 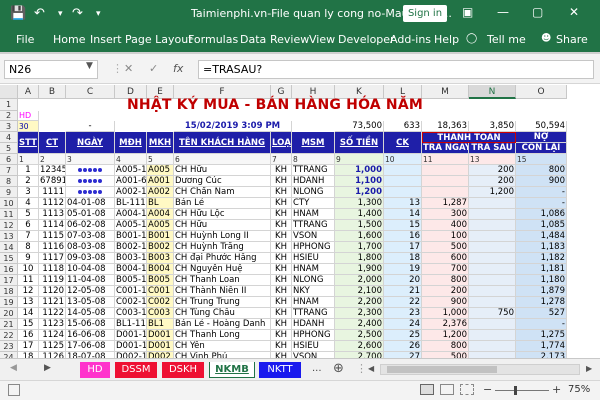 What do you see at coordinates (28, 192) in the screenshot?
I see `data-cell: 3` at bounding box center [28, 192].